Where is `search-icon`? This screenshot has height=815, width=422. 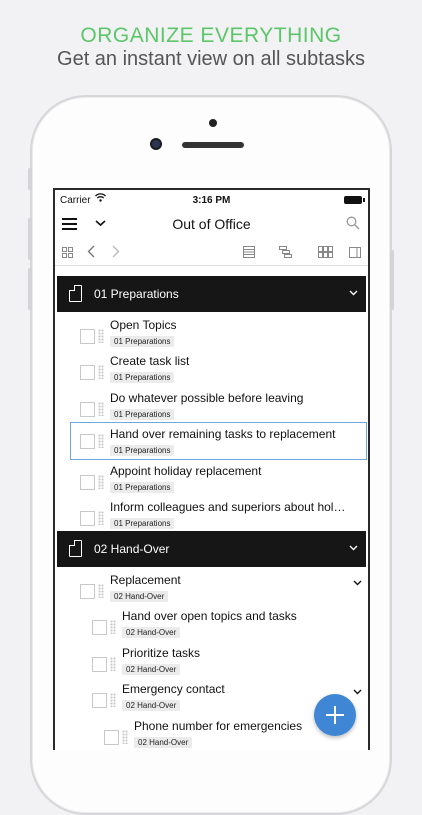 search-icon is located at coordinates (353, 223).